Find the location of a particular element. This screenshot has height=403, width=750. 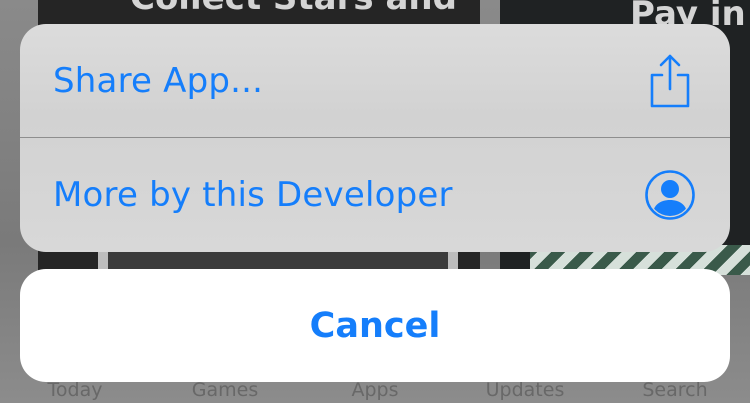

cancel-label: Cancel is located at coordinates (375, 325).